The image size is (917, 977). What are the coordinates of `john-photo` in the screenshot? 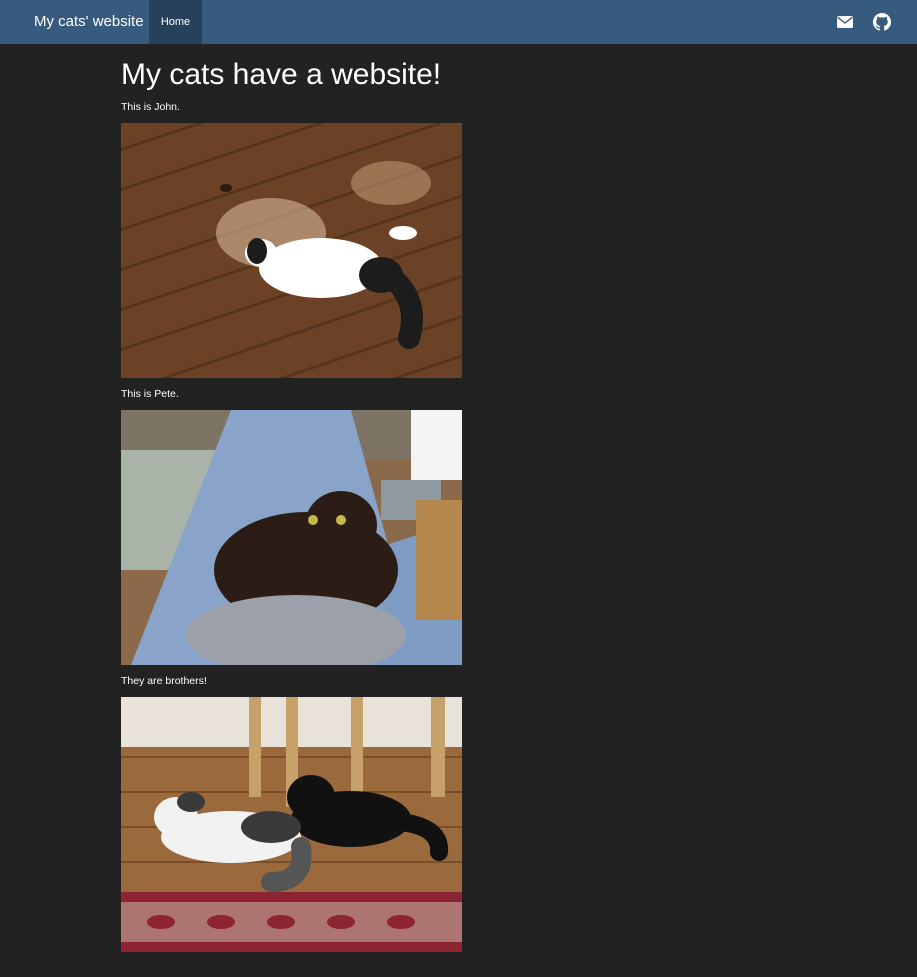 It's located at (291, 250).